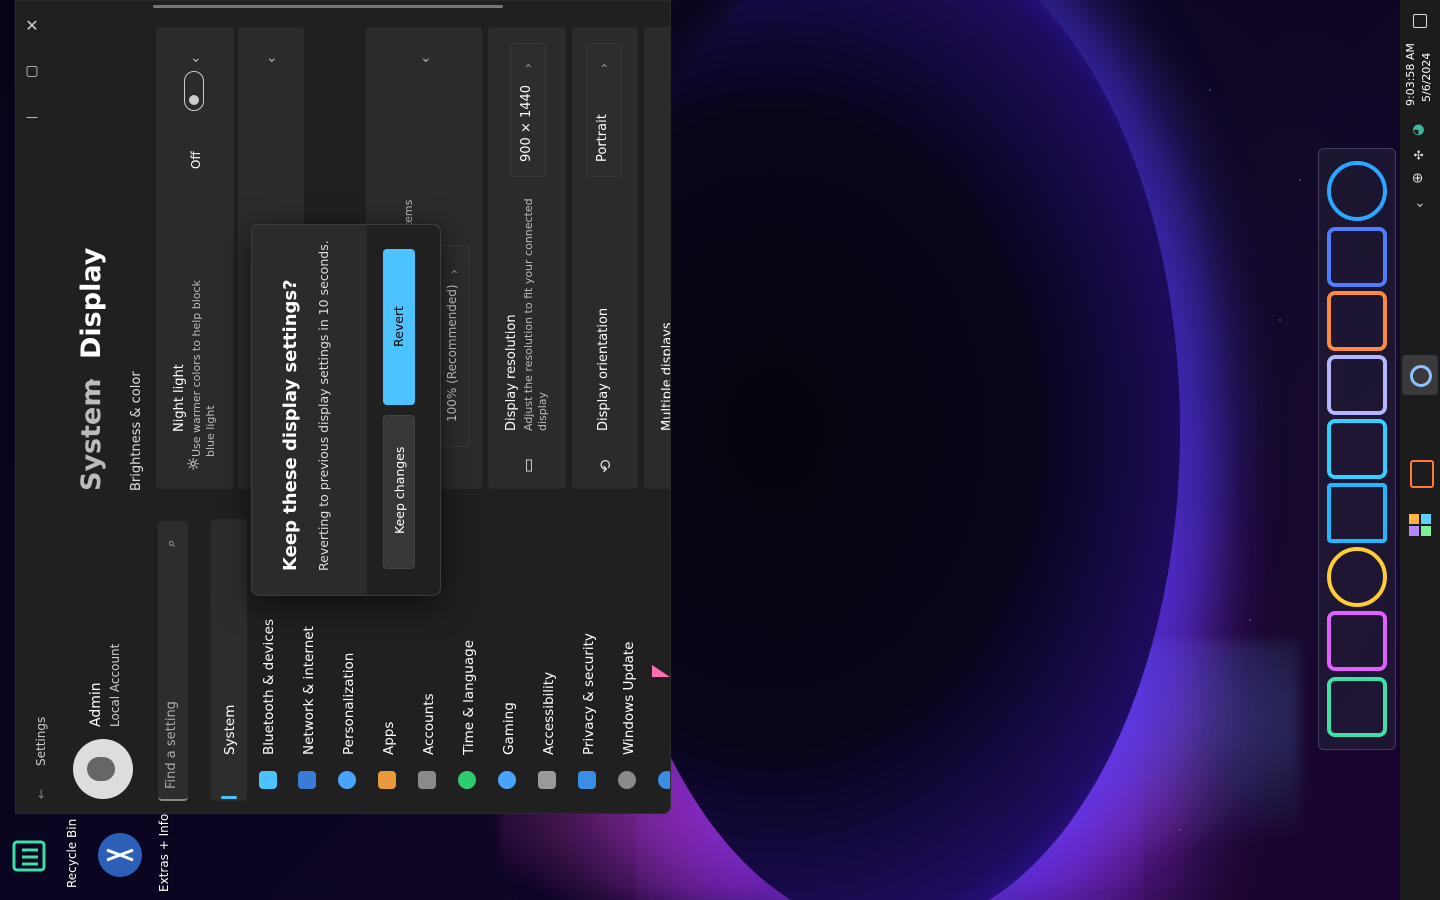 The width and height of the screenshot is (1440, 900). Describe the element at coordinates (1420, 205) in the screenshot. I see `chevron-left-icon: ‹` at that location.